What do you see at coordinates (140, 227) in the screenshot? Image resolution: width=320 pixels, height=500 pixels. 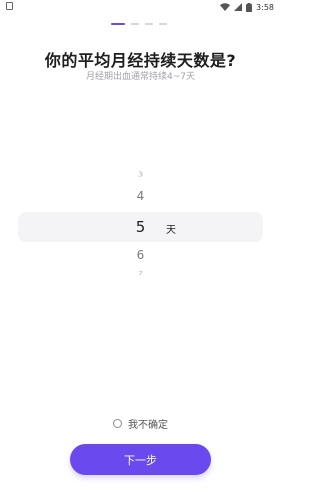 I see `picker-selected-option: 5` at bounding box center [140, 227].